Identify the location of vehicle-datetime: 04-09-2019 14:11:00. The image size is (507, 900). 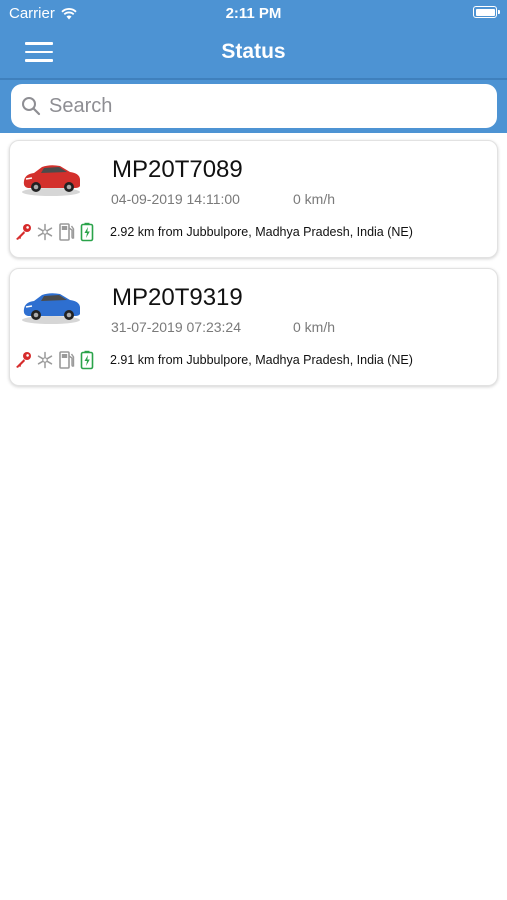
(175, 199).